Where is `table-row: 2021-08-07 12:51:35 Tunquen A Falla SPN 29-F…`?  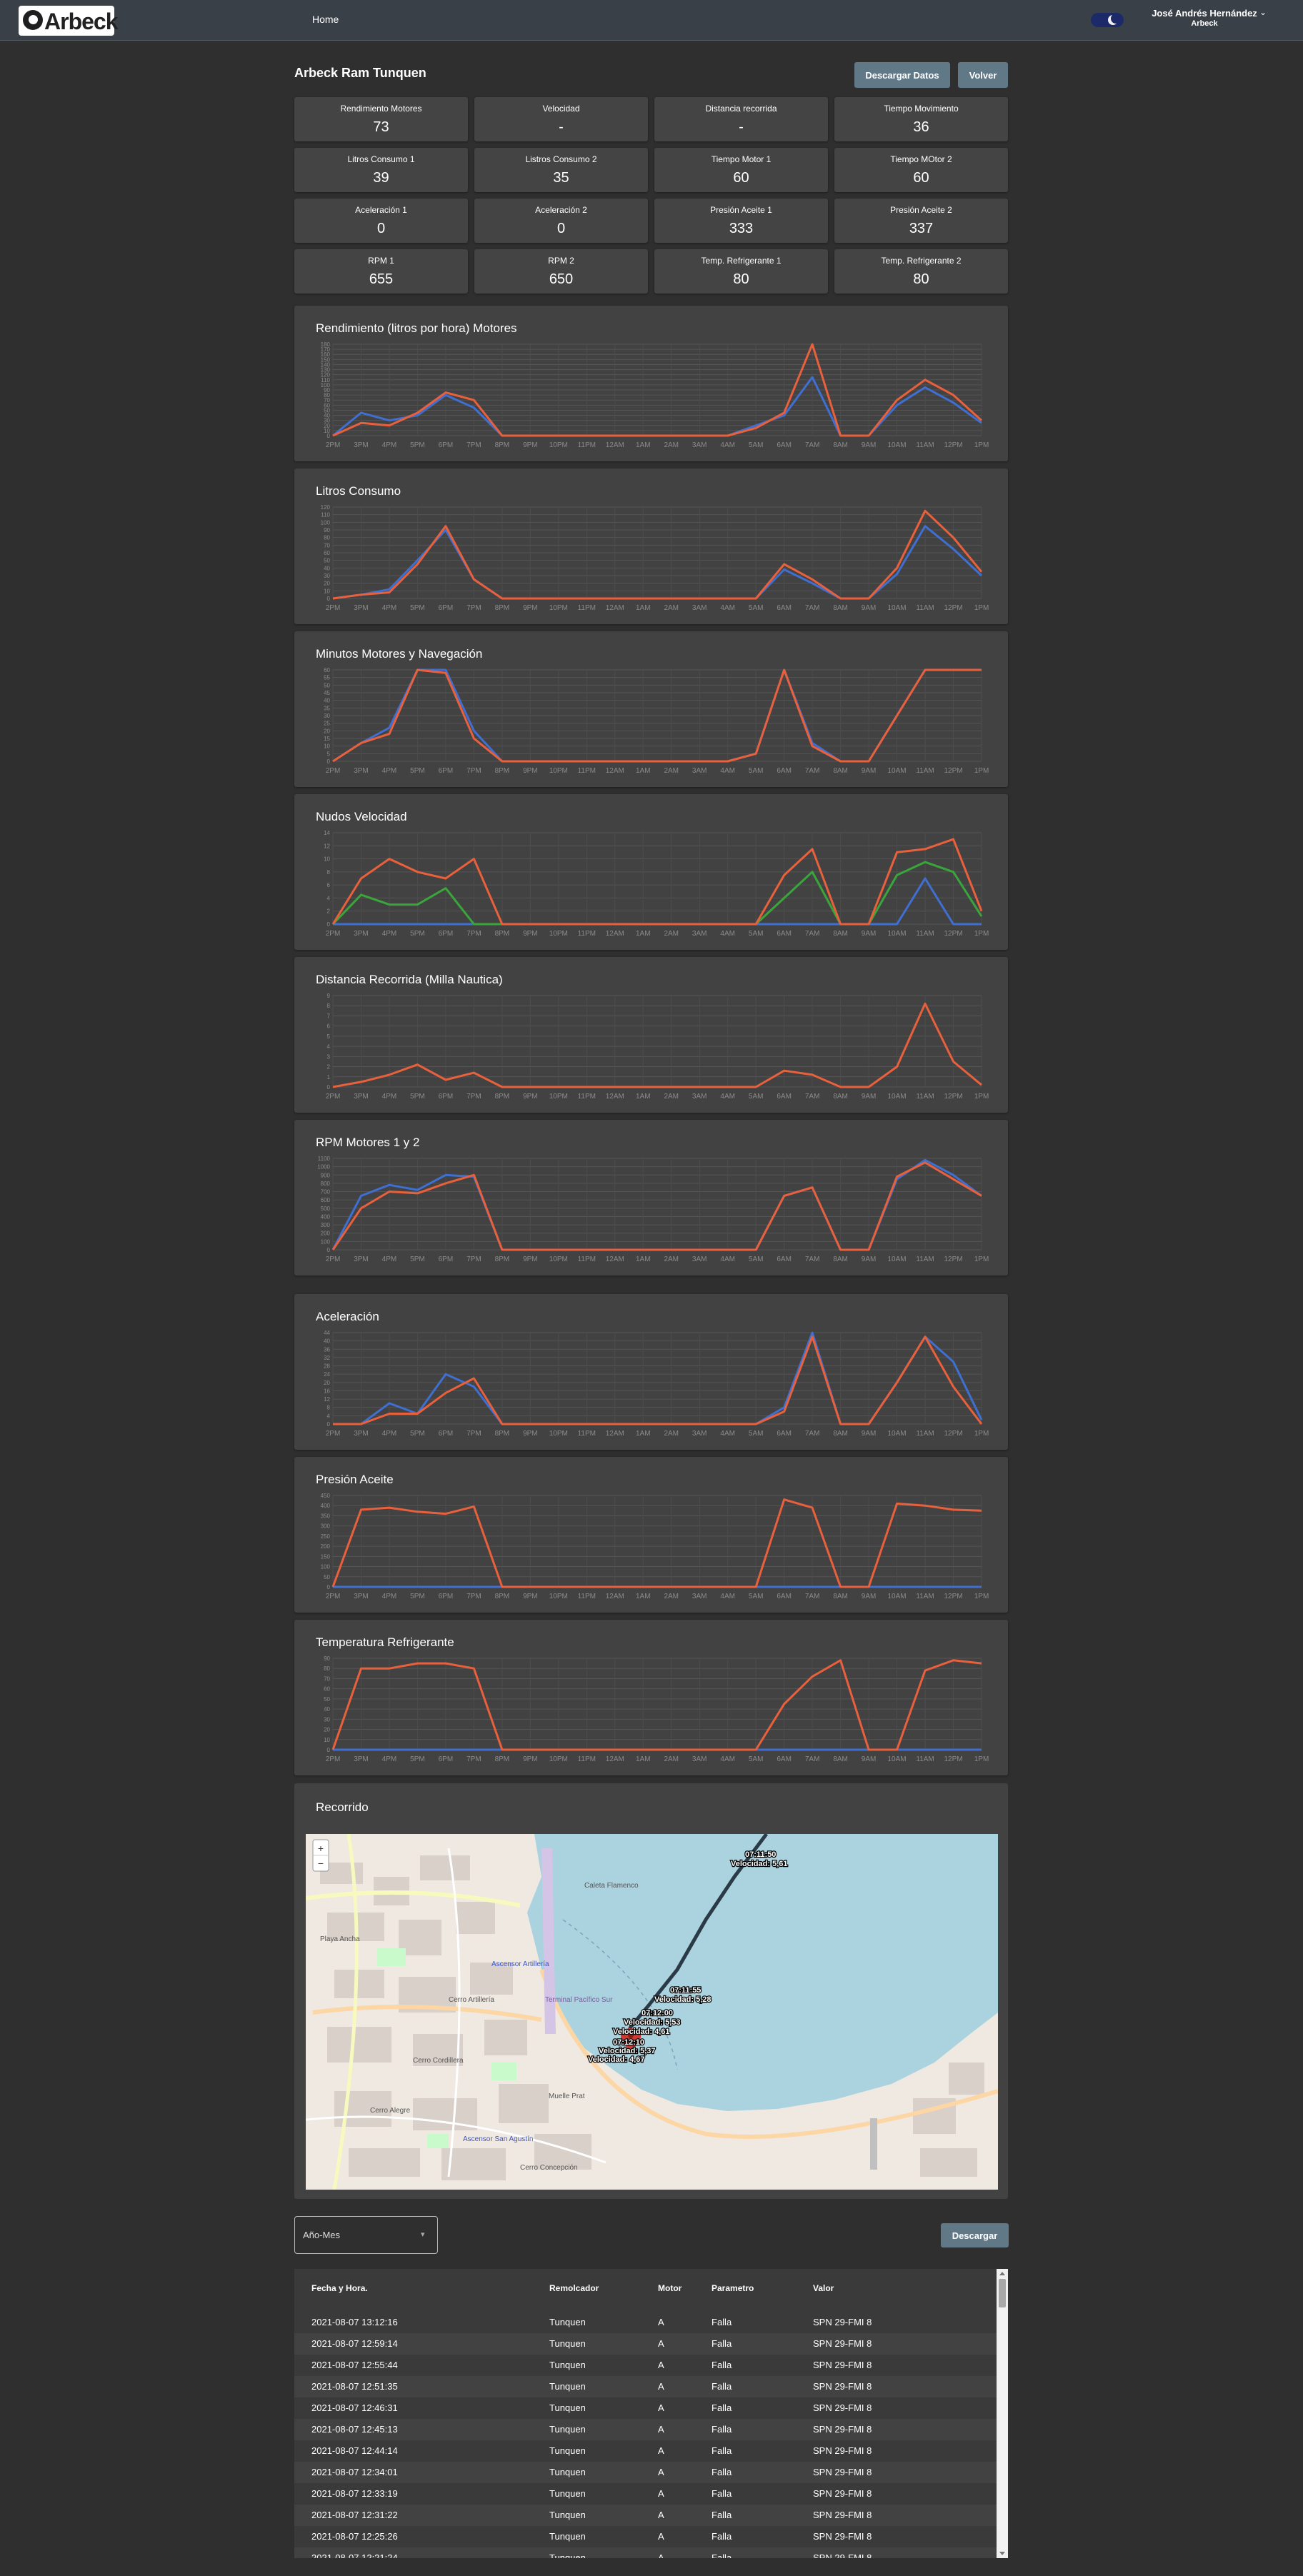
table-row: 2021-08-07 12:51:35 Tunquen A Falla SPN 29-F… is located at coordinates (646, 2386).